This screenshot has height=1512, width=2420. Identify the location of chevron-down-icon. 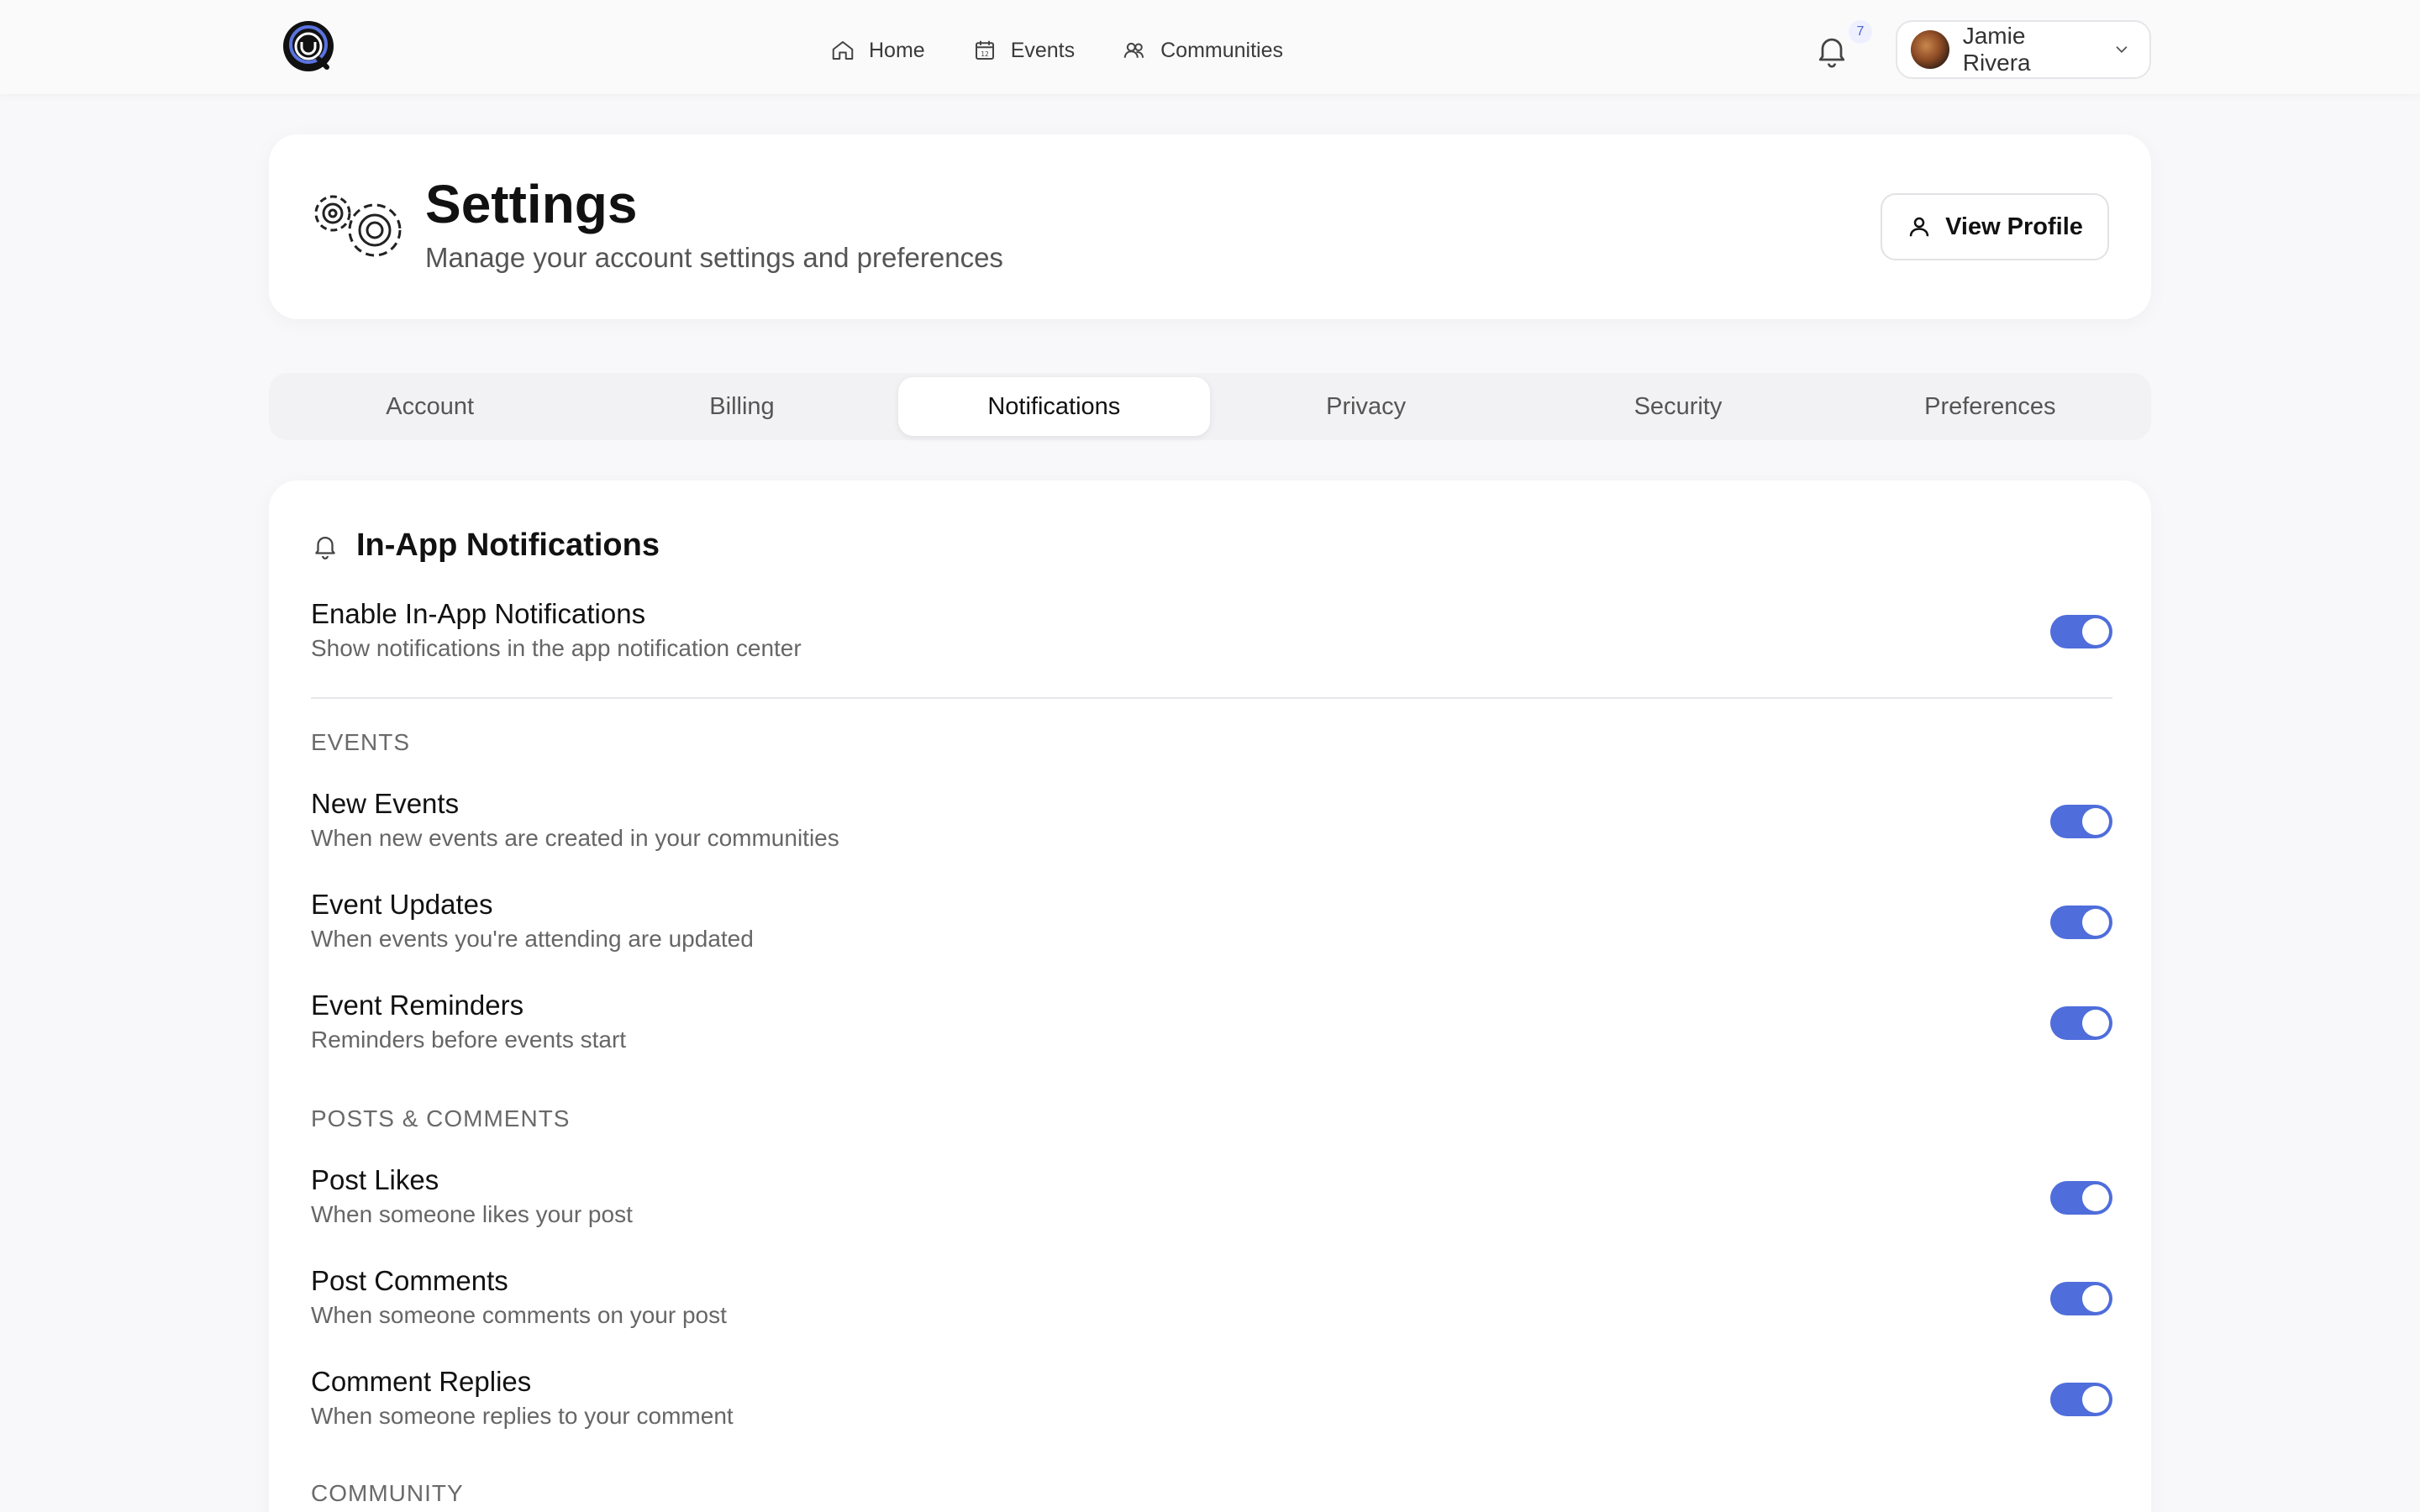
(2122, 50).